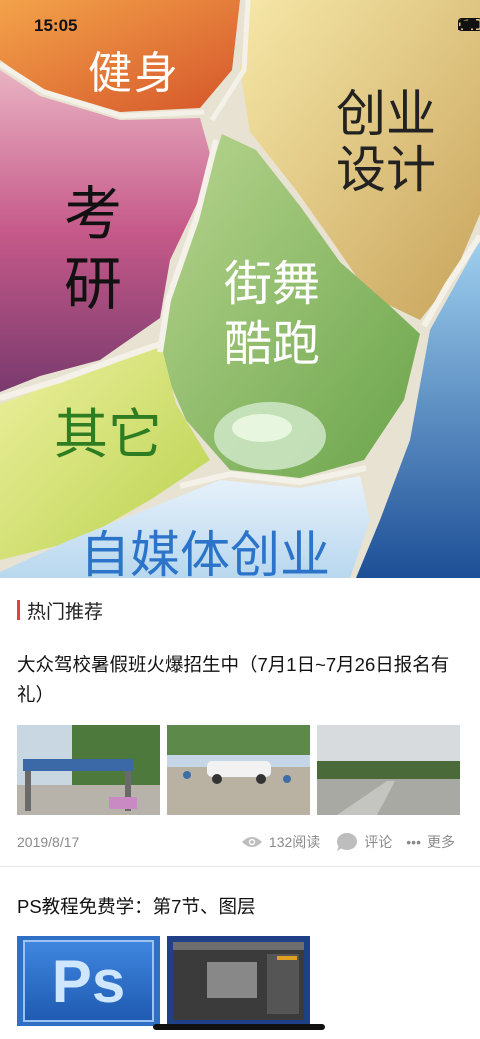 Image resolution: width=480 pixels, height=1039 pixels. Describe the element at coordinates (413, 842) in the screenshot. I see `more-dots-icon: •••` at that location.